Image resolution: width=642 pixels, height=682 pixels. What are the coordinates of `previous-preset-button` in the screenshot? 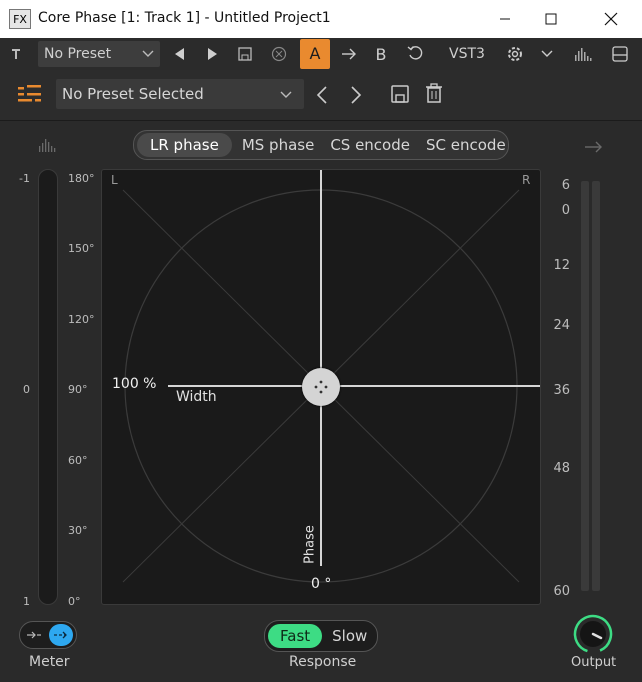 It's located at (180, 54).